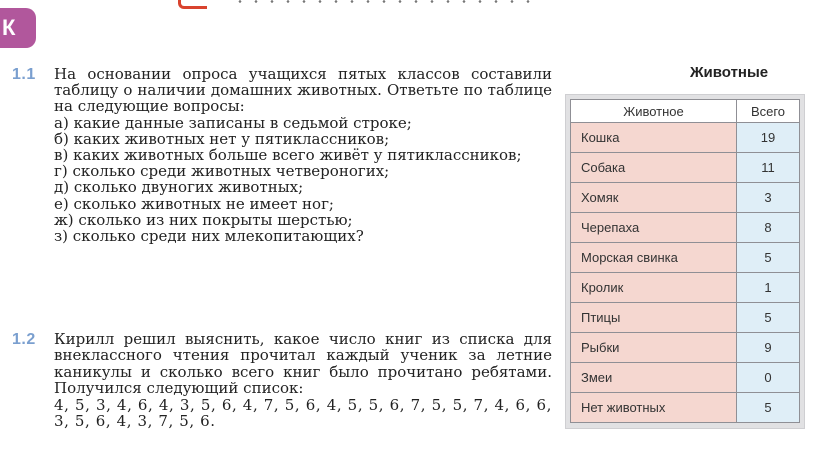  Describe the element at coordinates (653, 227) in the screenshot. I see `animal-name: Черепаха` at that location.